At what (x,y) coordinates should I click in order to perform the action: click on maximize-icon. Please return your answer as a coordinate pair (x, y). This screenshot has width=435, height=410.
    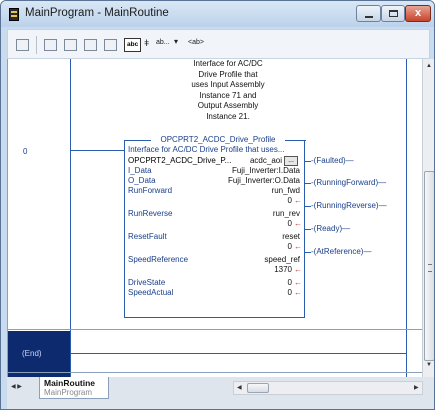
    Looking at the image, I should click on (393, 13).